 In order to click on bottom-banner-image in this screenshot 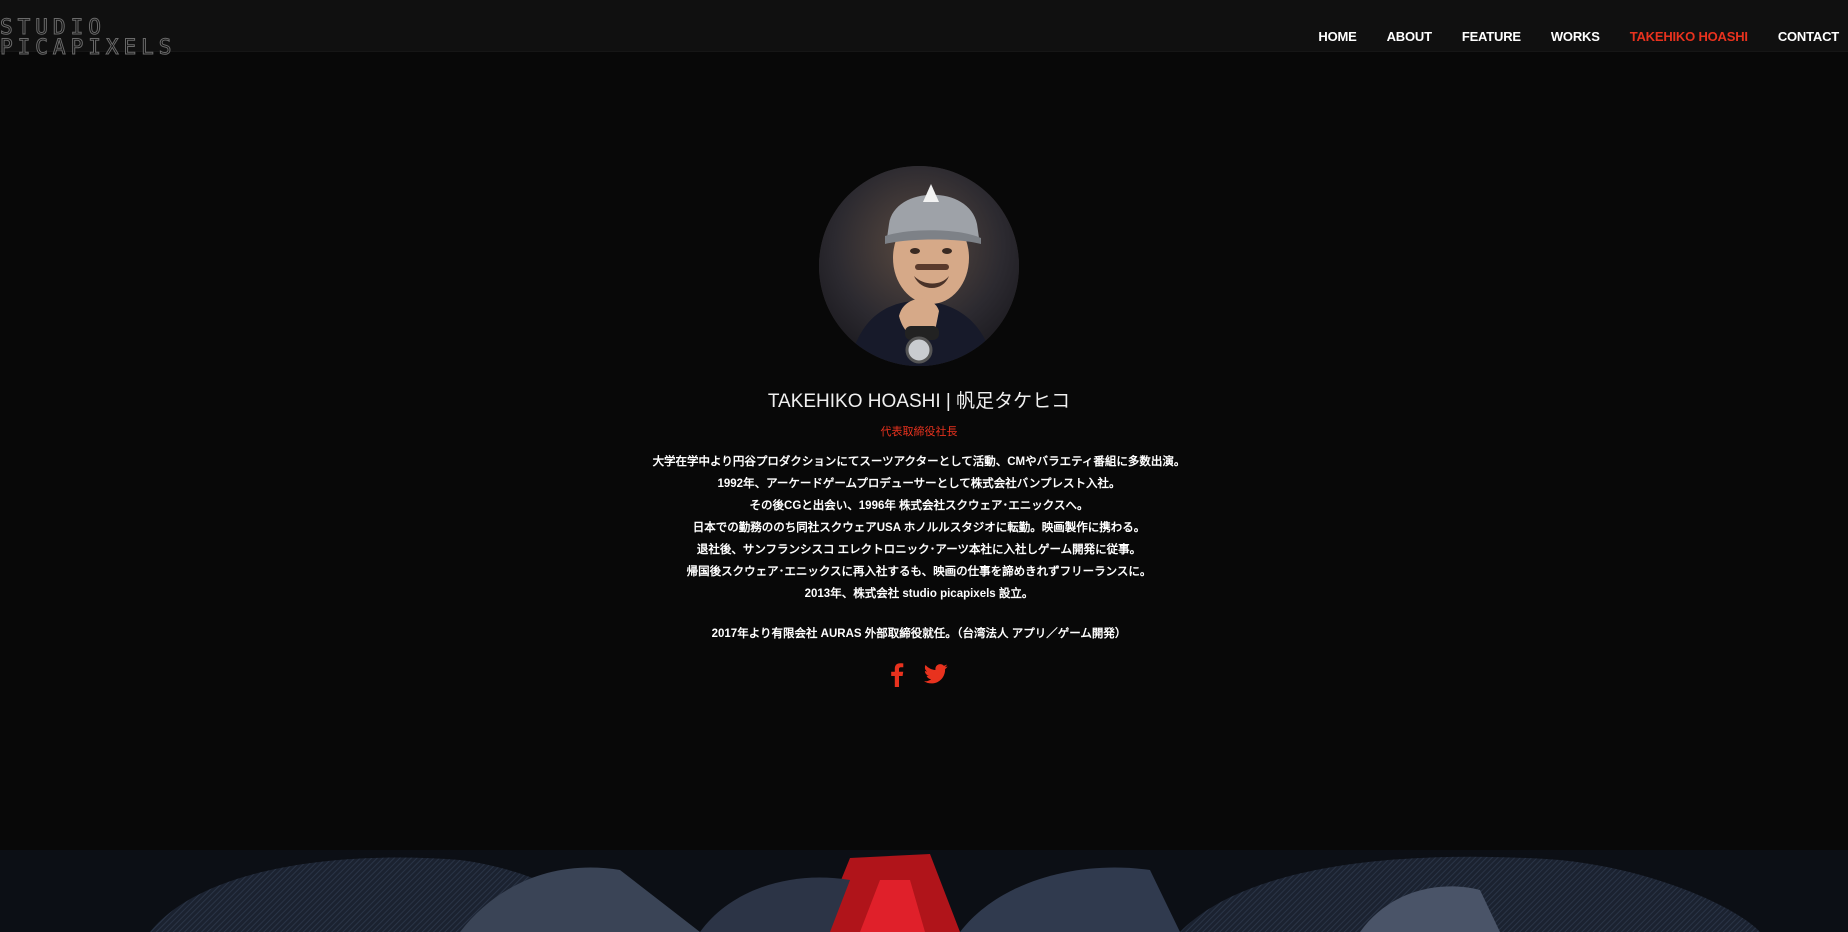, I will do `click(924, 891)`.